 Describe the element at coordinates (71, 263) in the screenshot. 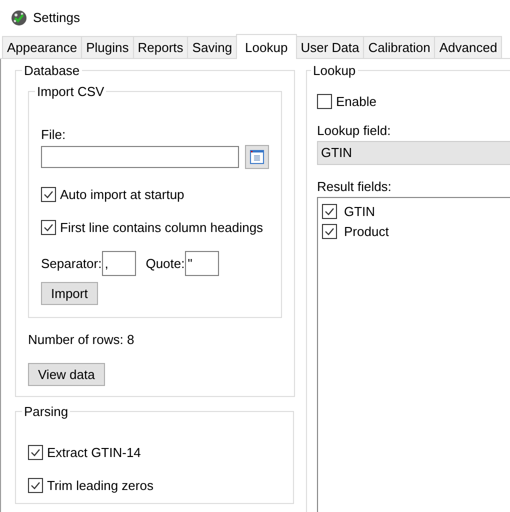

I see `separator-label: Separator:` at that location.